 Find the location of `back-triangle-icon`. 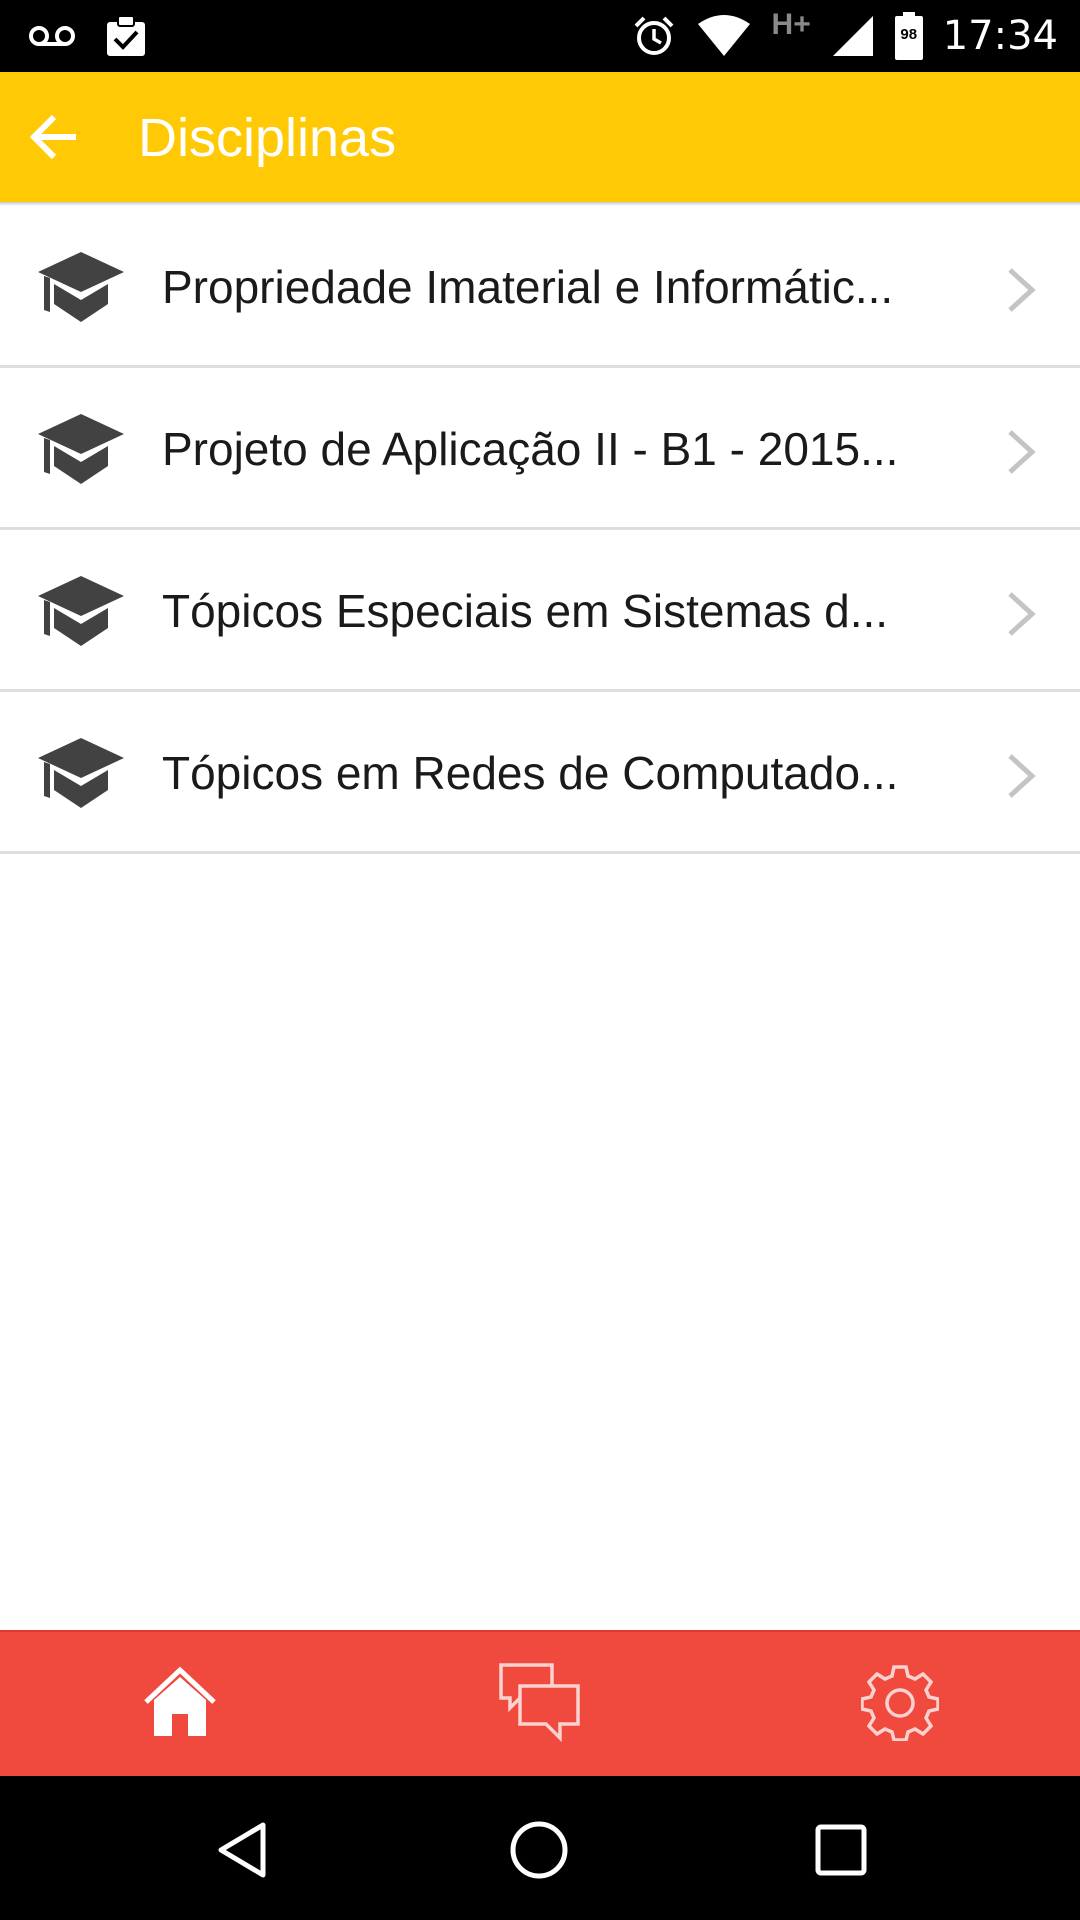

back-triangle-icon is located at coordinates (242, 1850).